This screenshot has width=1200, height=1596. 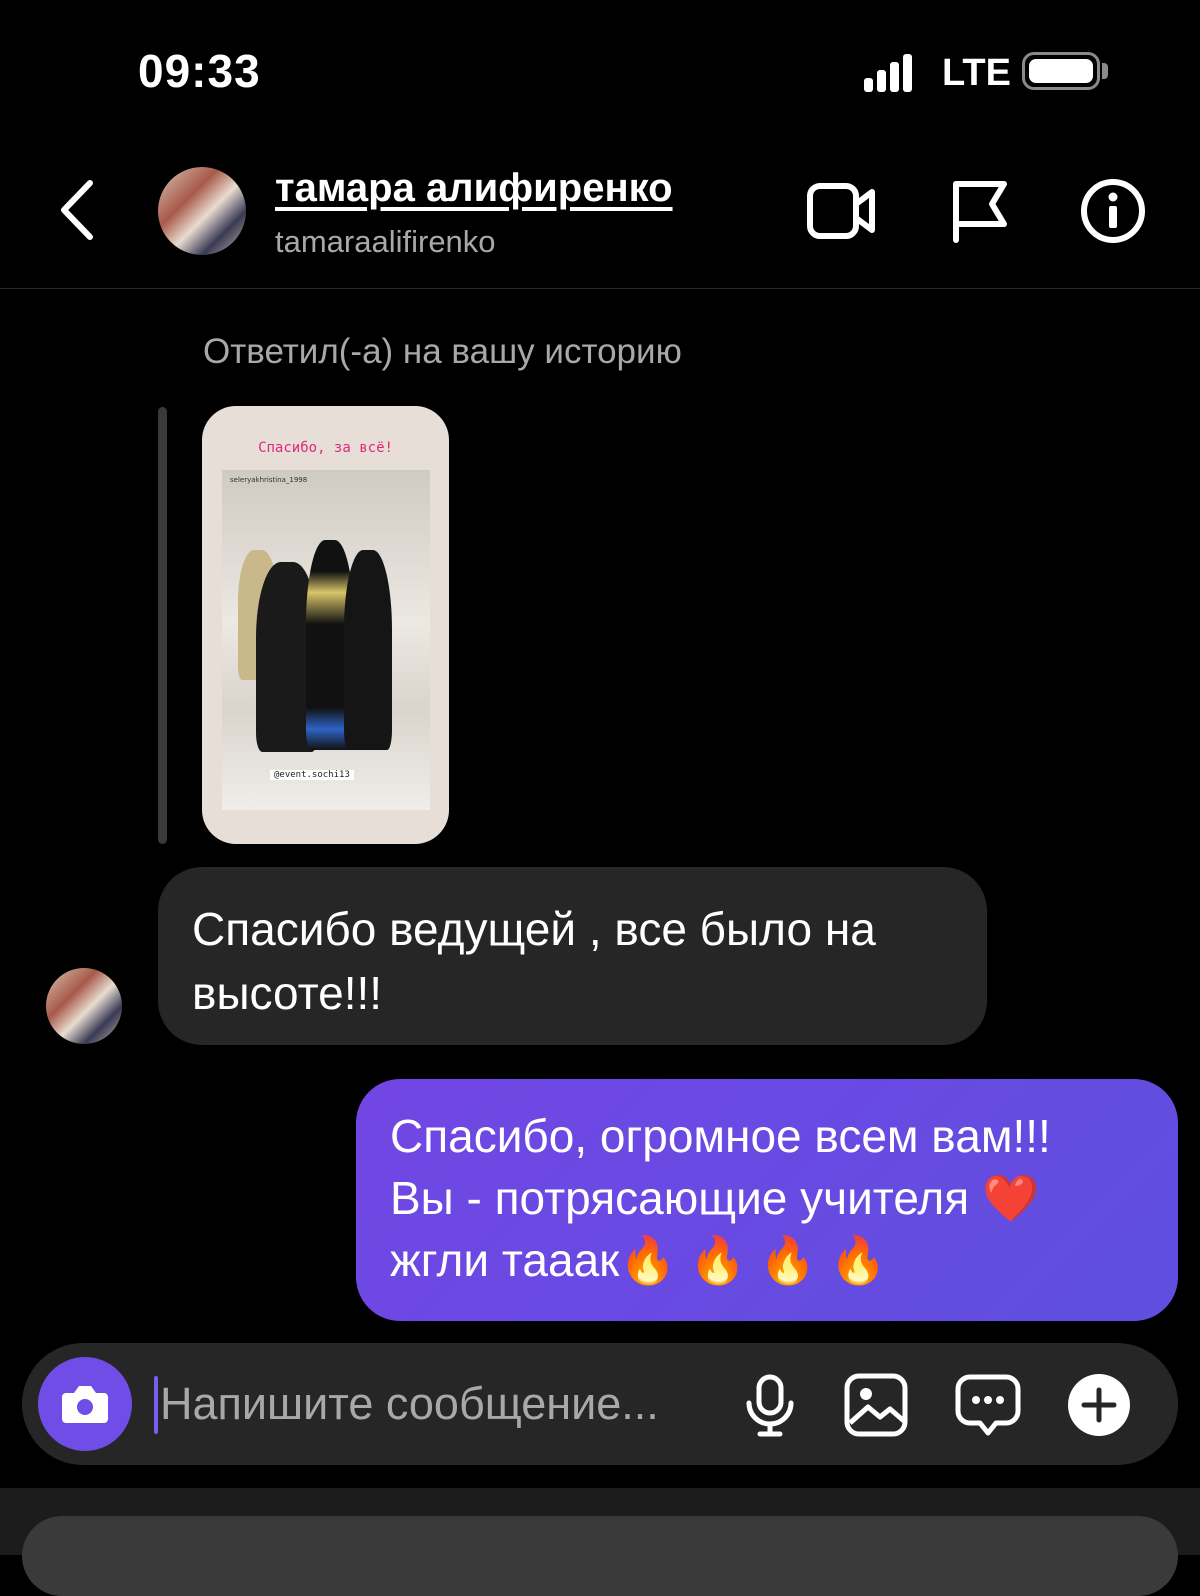 What do you see at coordinates (77, 210) in the screenshot?
I see `back-icon` at bounding box center [77, 210].